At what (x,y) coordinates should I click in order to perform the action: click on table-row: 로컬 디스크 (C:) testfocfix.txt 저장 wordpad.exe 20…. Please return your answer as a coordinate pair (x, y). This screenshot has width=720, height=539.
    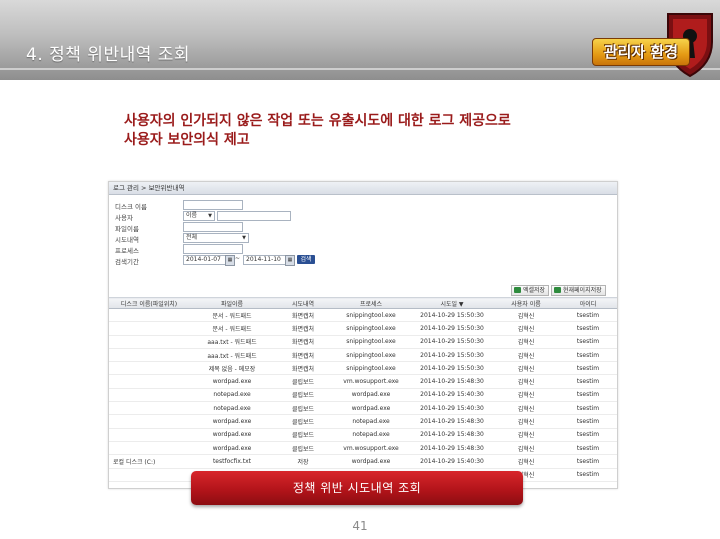
    Looking at the image, I should click on (363, 461).